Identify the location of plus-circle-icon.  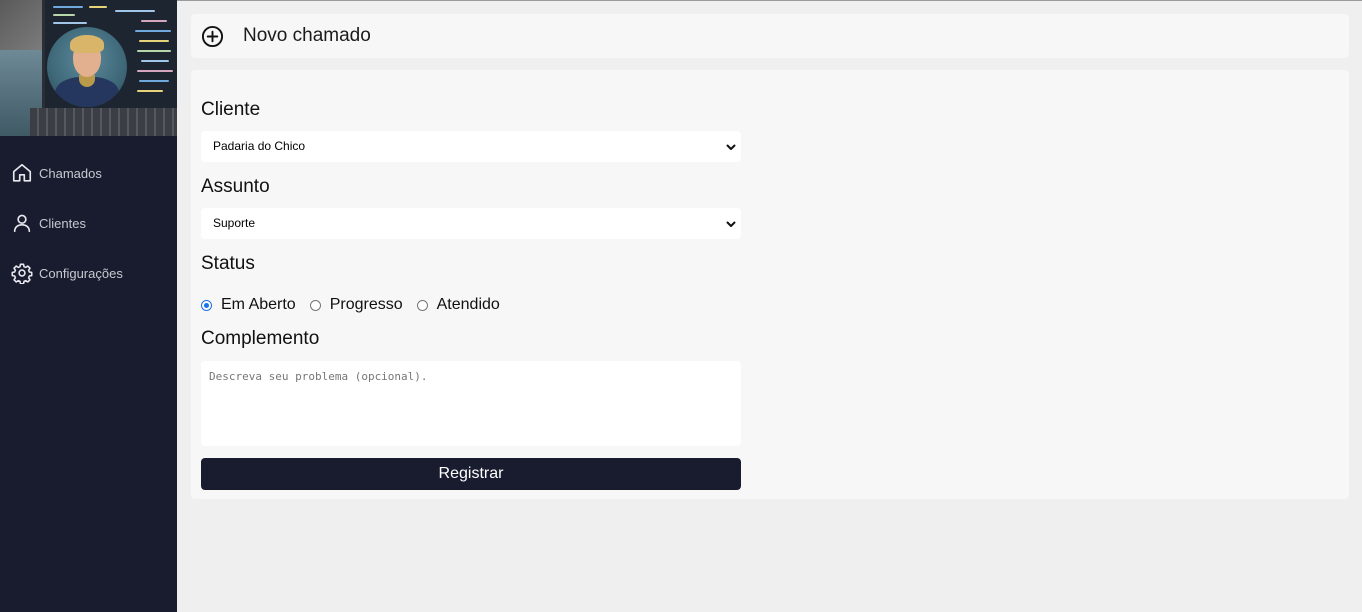
(212, 36).